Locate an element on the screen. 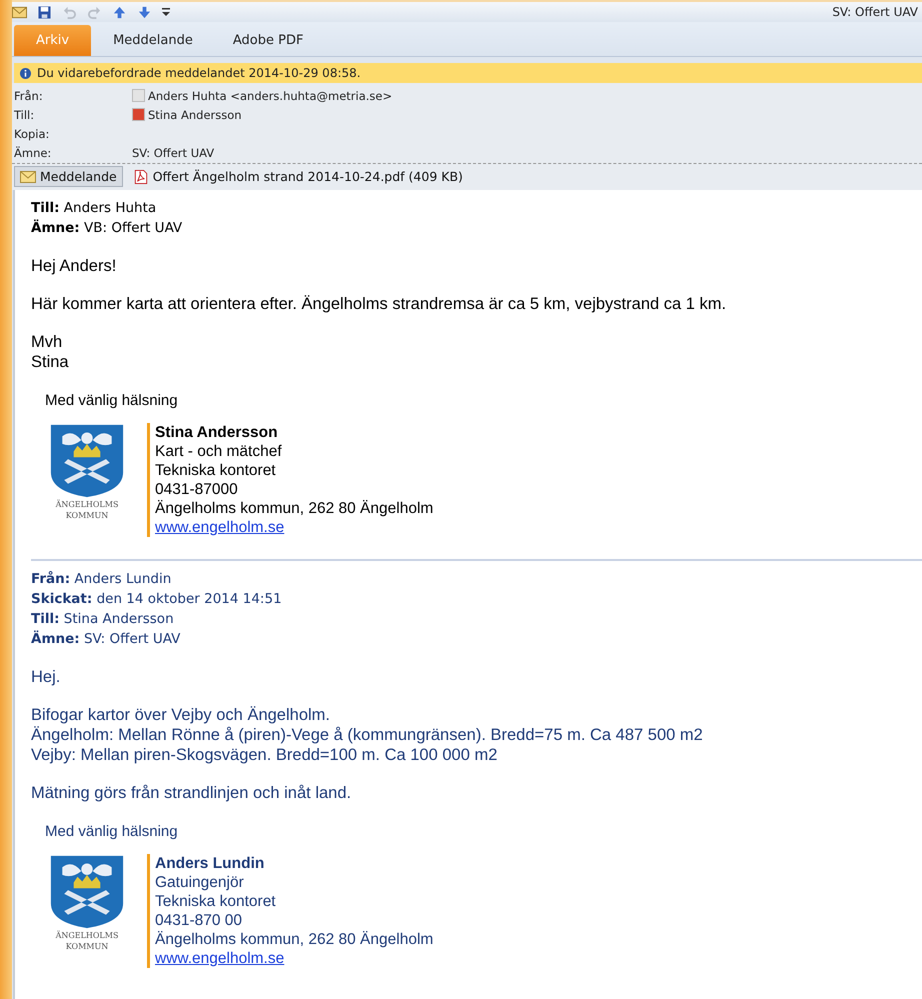 Image resolution: width=922 pixels, height=999 pixels. header-line: Till: Stina Andersson is located at coordinates (103, 619).